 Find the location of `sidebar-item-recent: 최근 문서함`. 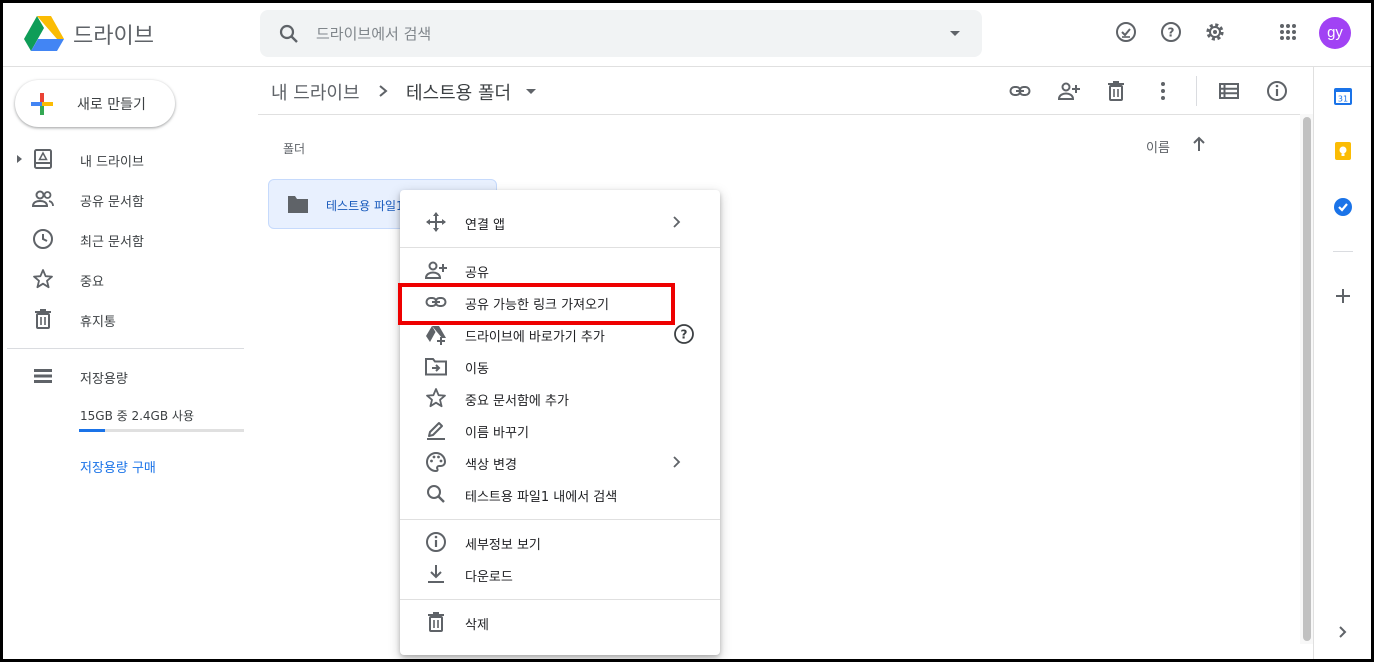

sidebar-item-recent: 최근 문서함 is located at coordinates (125, 239).